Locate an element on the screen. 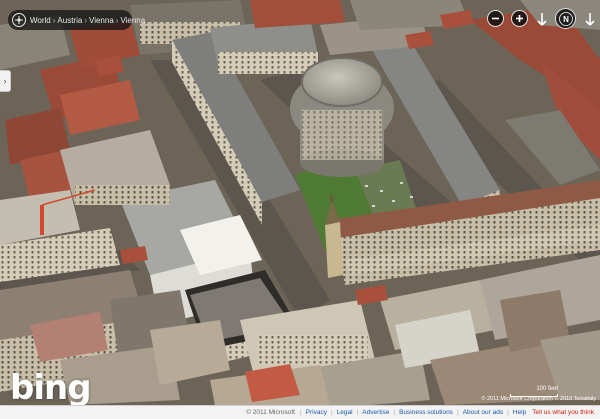  plus-icon is located at coordinates (519, 18).